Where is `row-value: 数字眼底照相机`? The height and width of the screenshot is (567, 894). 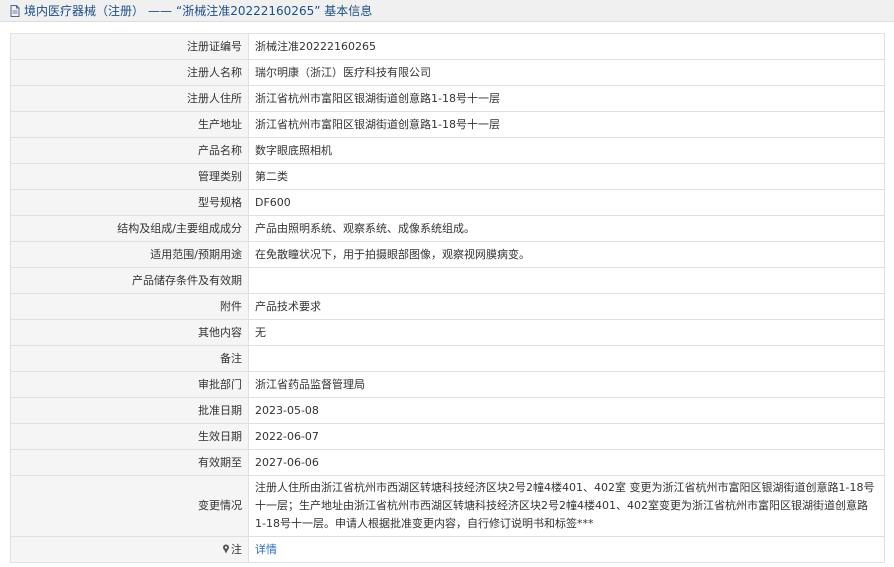 row-value: 数字眼底照相机 is located at coordinates (566, 150).